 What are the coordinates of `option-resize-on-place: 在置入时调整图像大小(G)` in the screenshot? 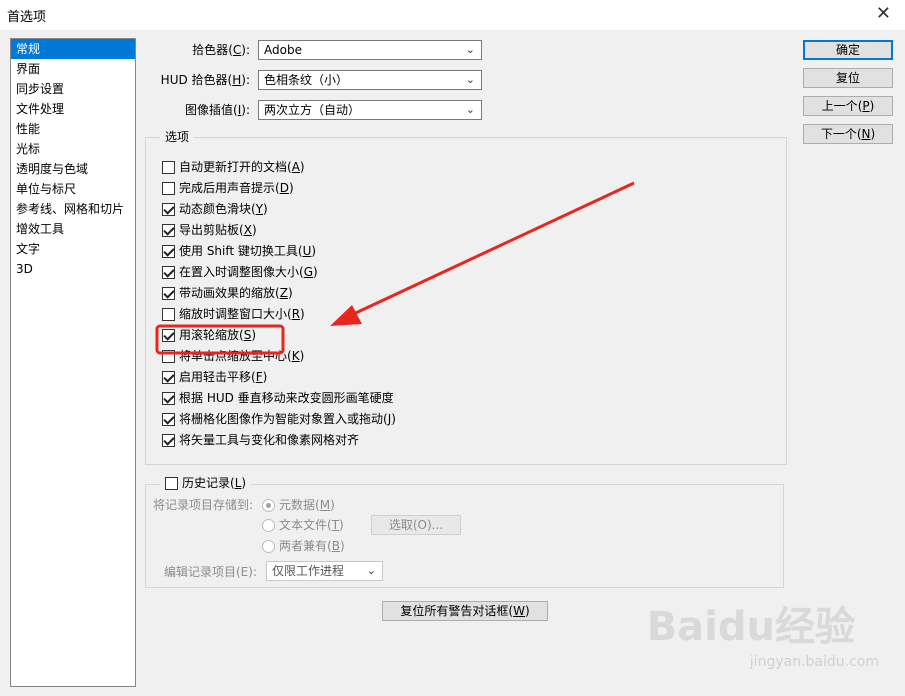 It's located at (240, 272).